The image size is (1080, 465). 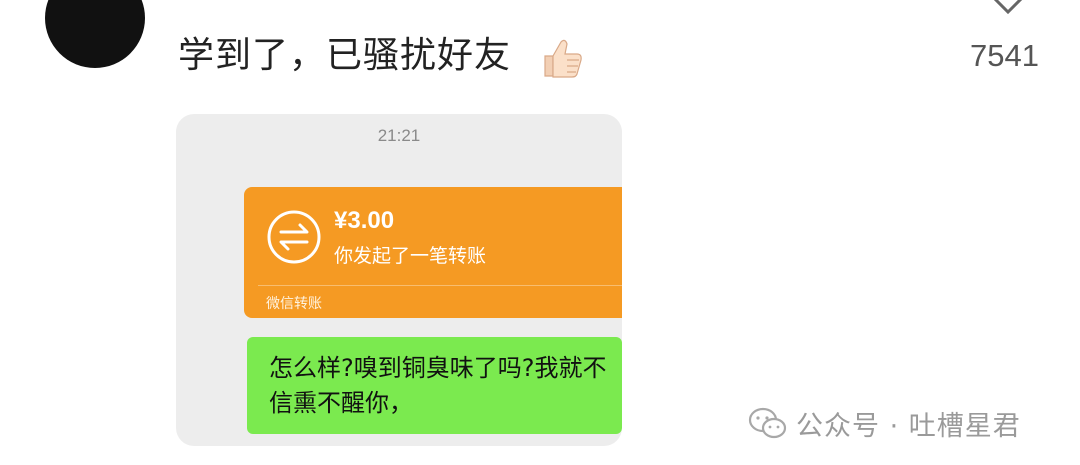 What do you see at coordinates (410, 256) in the screenshot?
I see `transfer-description: 你发起了一笔转账` at bounding box center [410, 256].